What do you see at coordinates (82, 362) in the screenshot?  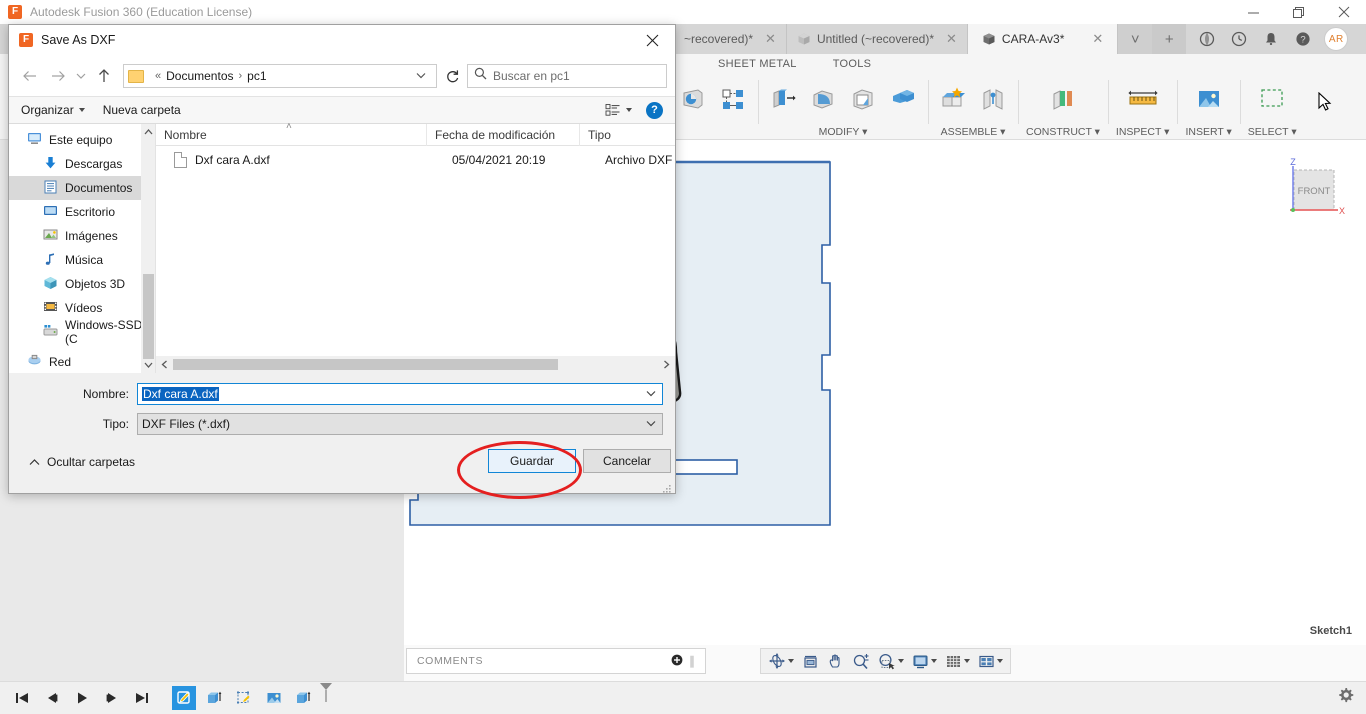 I see `sidebar-item-red: Red` at bounding box center [82, 362].